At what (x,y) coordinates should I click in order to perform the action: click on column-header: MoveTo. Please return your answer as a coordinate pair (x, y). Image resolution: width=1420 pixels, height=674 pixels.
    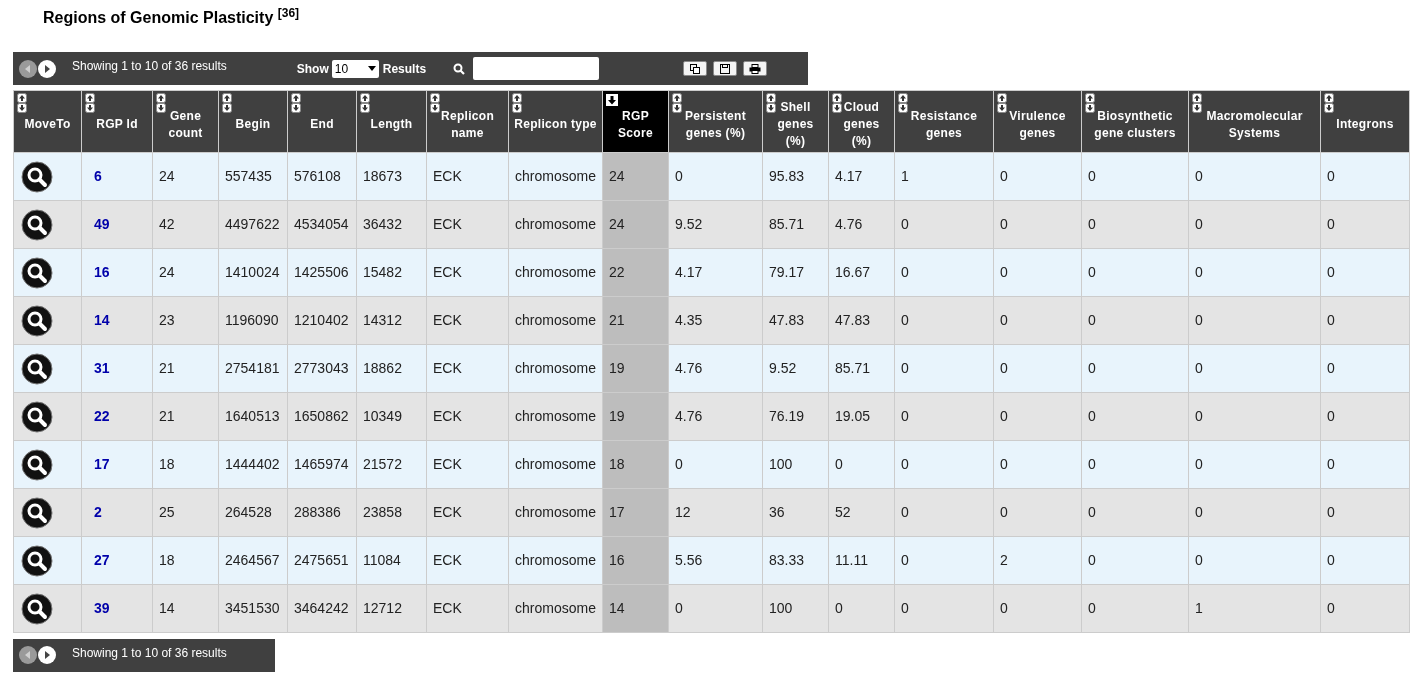
    Looking at the image, I should click on (47, 121).